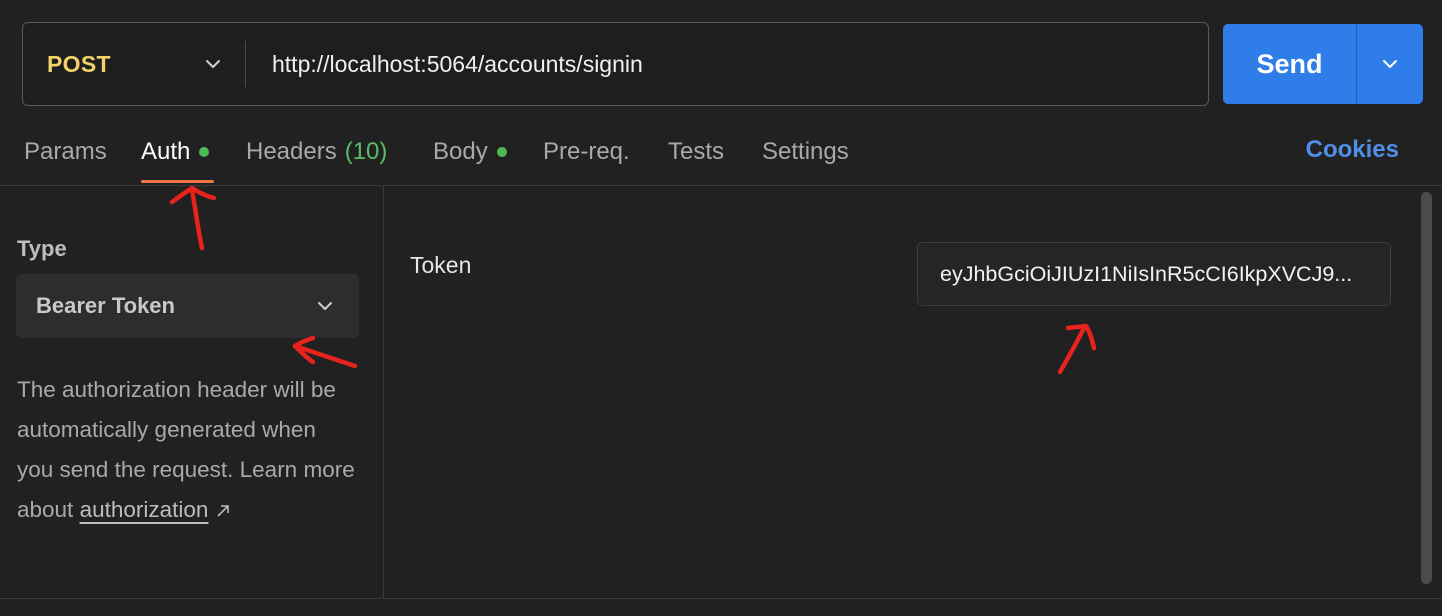 The height and width of the screenshot is (616, 1442). Describe the element at coordinates (727, 64) in the screenshot. I see `url-input` at that location.